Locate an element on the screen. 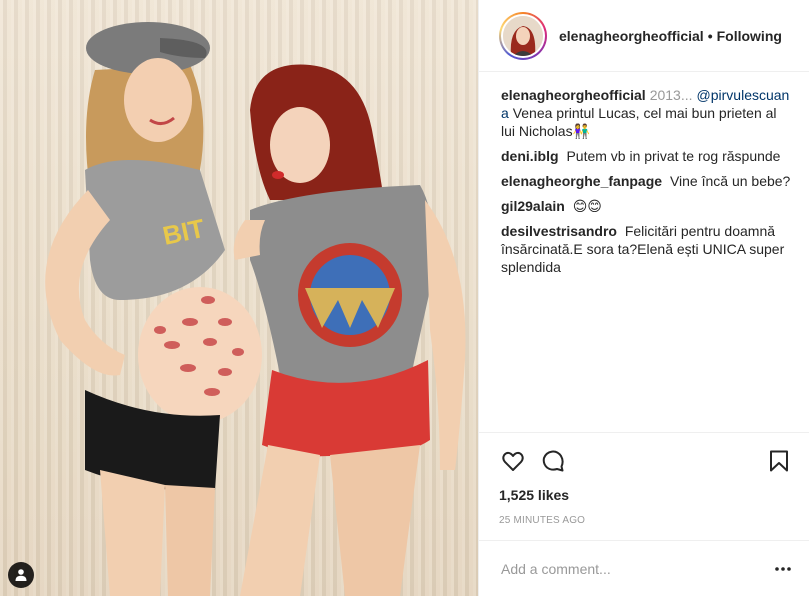  comment-username: elenagheorghe_fanpage is located at coordinates (581, 181).